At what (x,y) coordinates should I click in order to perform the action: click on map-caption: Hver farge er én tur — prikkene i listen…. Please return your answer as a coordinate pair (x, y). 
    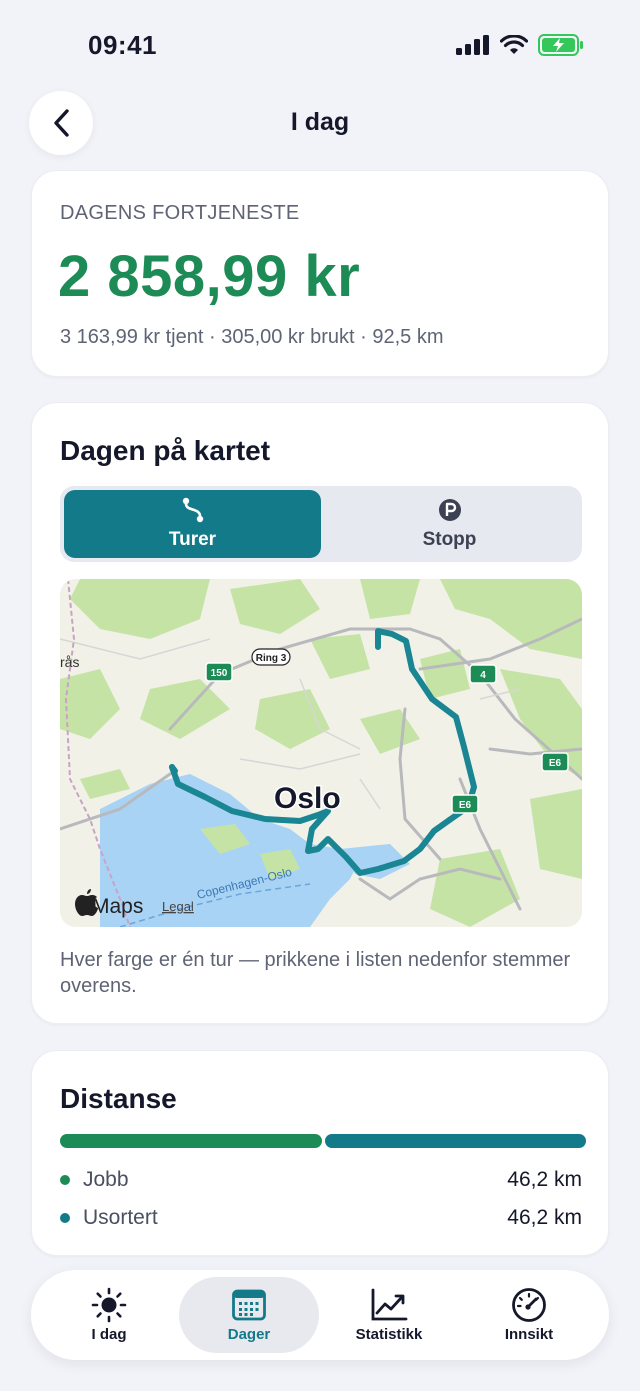
    Looking at the image, I should click on (315, 973).